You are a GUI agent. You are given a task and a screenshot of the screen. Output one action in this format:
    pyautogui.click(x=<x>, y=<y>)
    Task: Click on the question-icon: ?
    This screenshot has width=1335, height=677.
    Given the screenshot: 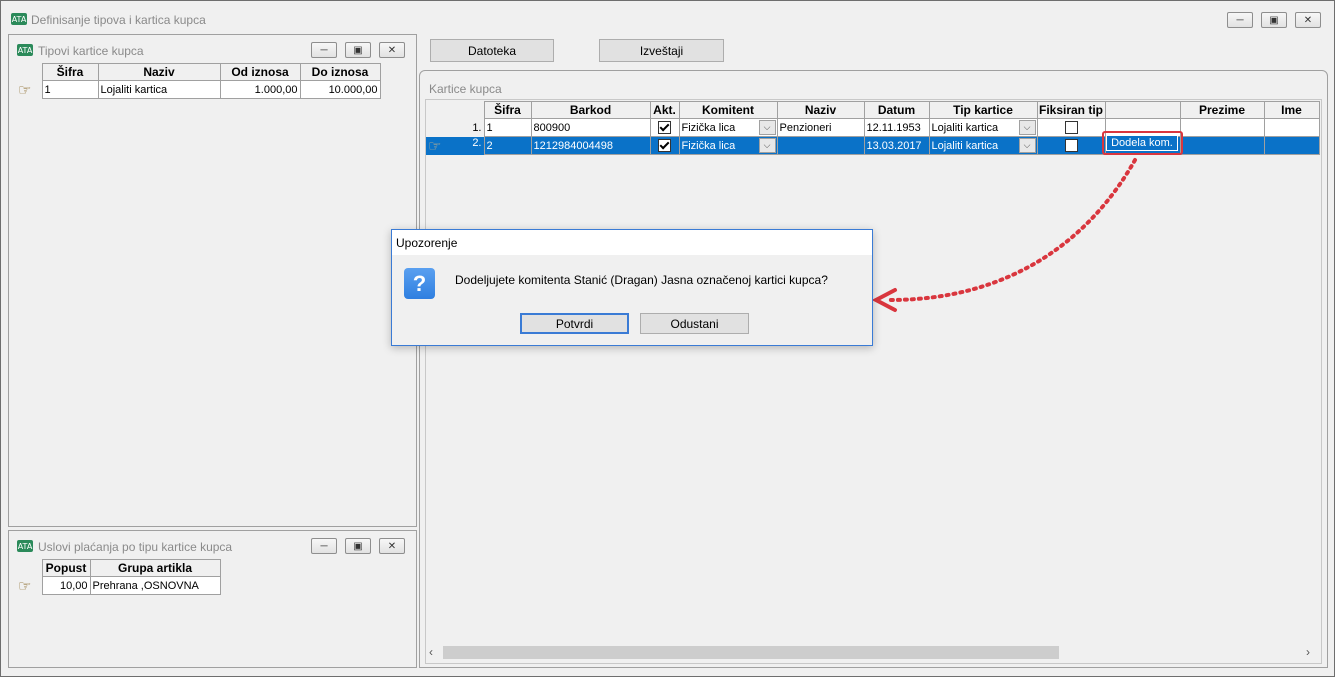 What is the action you would take?
    pyautogui.click(x=419, y=283)
    